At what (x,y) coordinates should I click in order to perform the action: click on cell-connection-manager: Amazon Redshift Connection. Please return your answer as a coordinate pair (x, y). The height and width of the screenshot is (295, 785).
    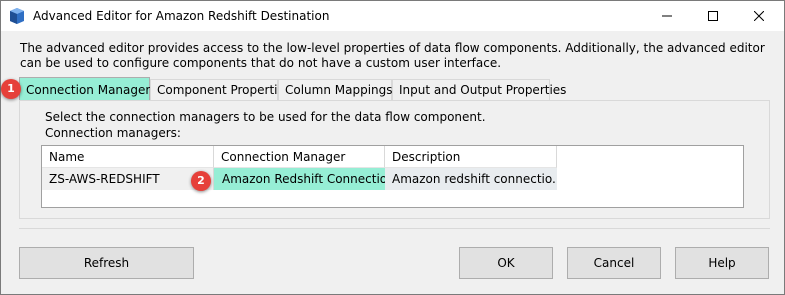
    Looking at the image, I should click on (299, 179).